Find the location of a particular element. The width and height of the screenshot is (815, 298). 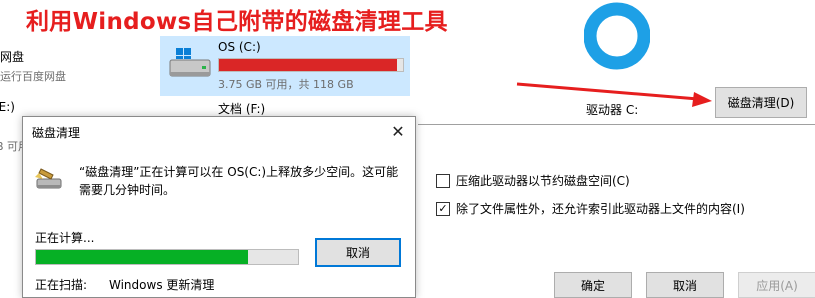

index-option: ✓ 除了文件属性外，还允许索引此驱动器上文件的内容(I) is located at coordinates (590, 208).